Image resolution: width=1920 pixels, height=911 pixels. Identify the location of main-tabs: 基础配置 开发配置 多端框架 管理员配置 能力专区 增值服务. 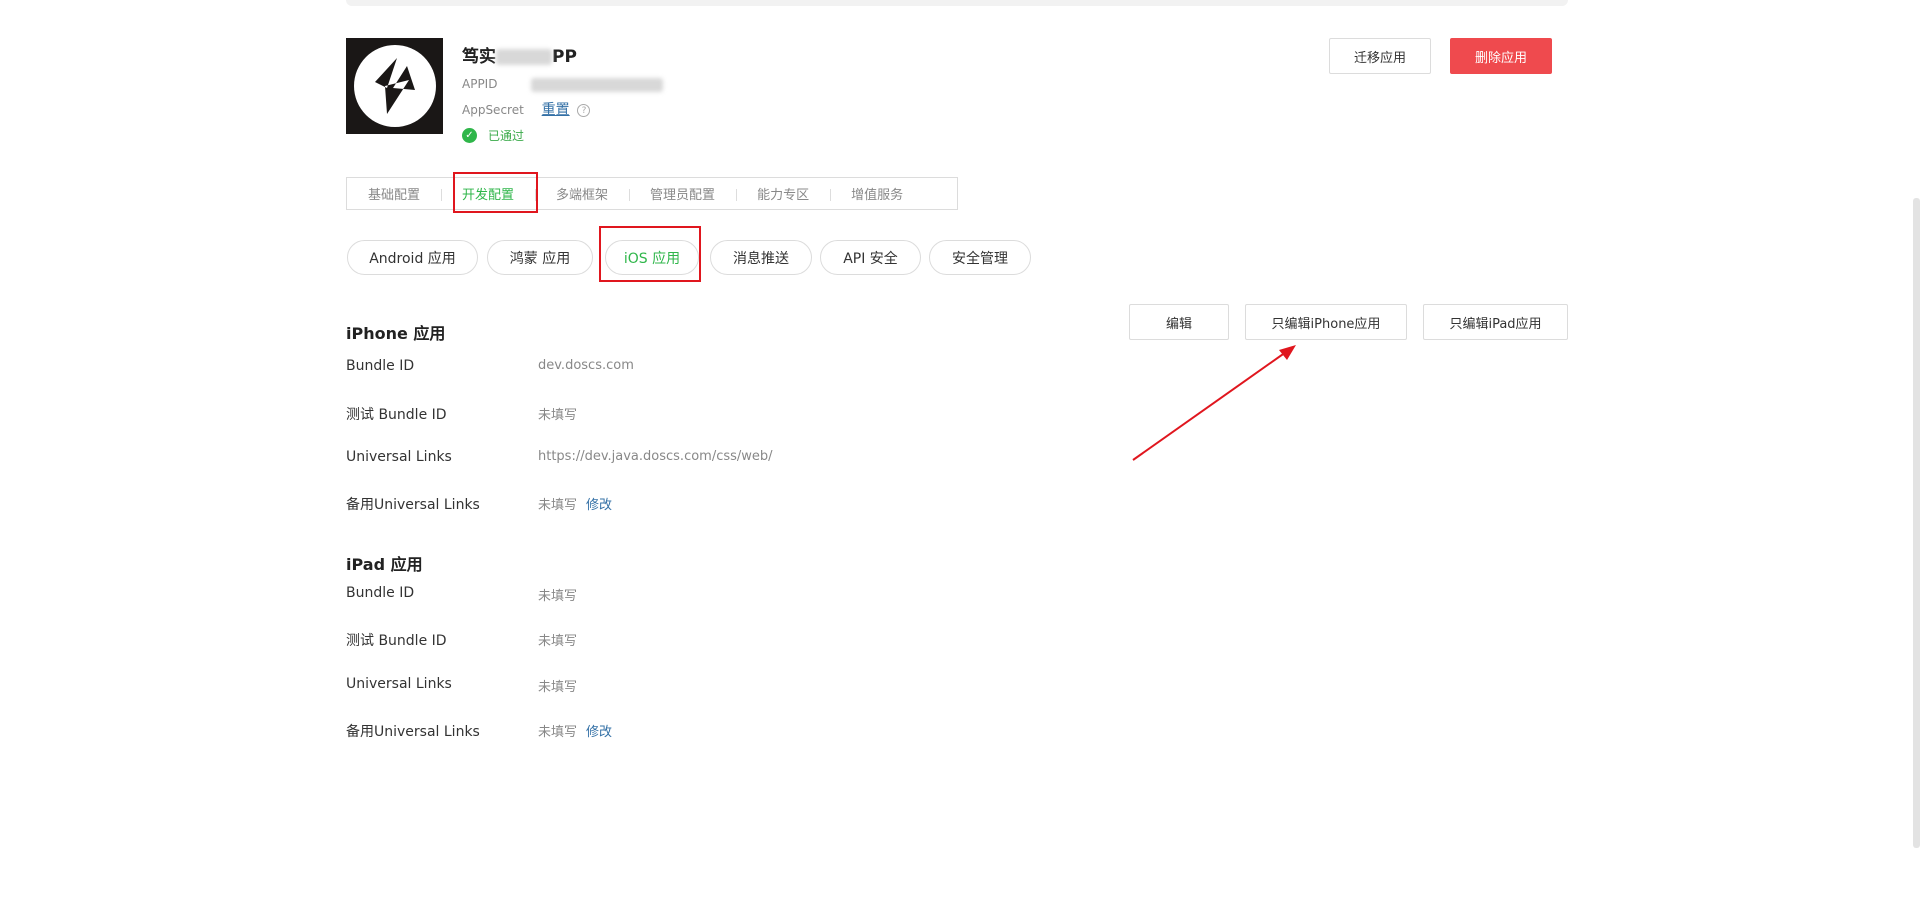
(652, 193).